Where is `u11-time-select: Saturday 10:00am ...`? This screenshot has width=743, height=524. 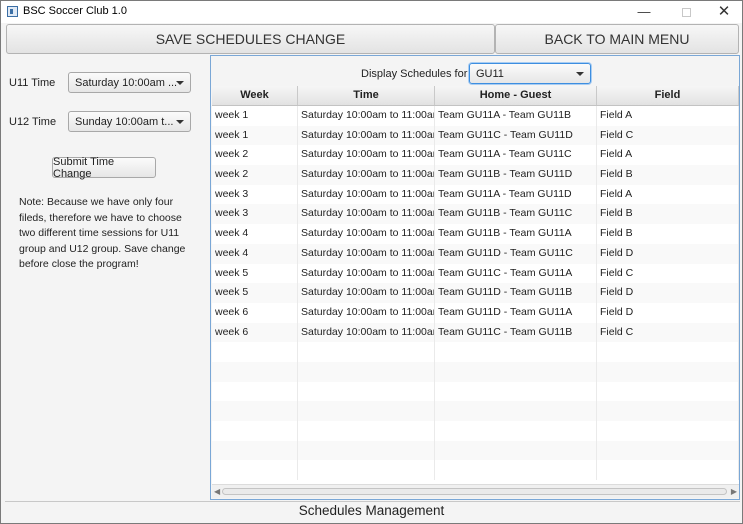
u11-time-select: Saturday 10:00am ... is located at coordinates (129, 82).